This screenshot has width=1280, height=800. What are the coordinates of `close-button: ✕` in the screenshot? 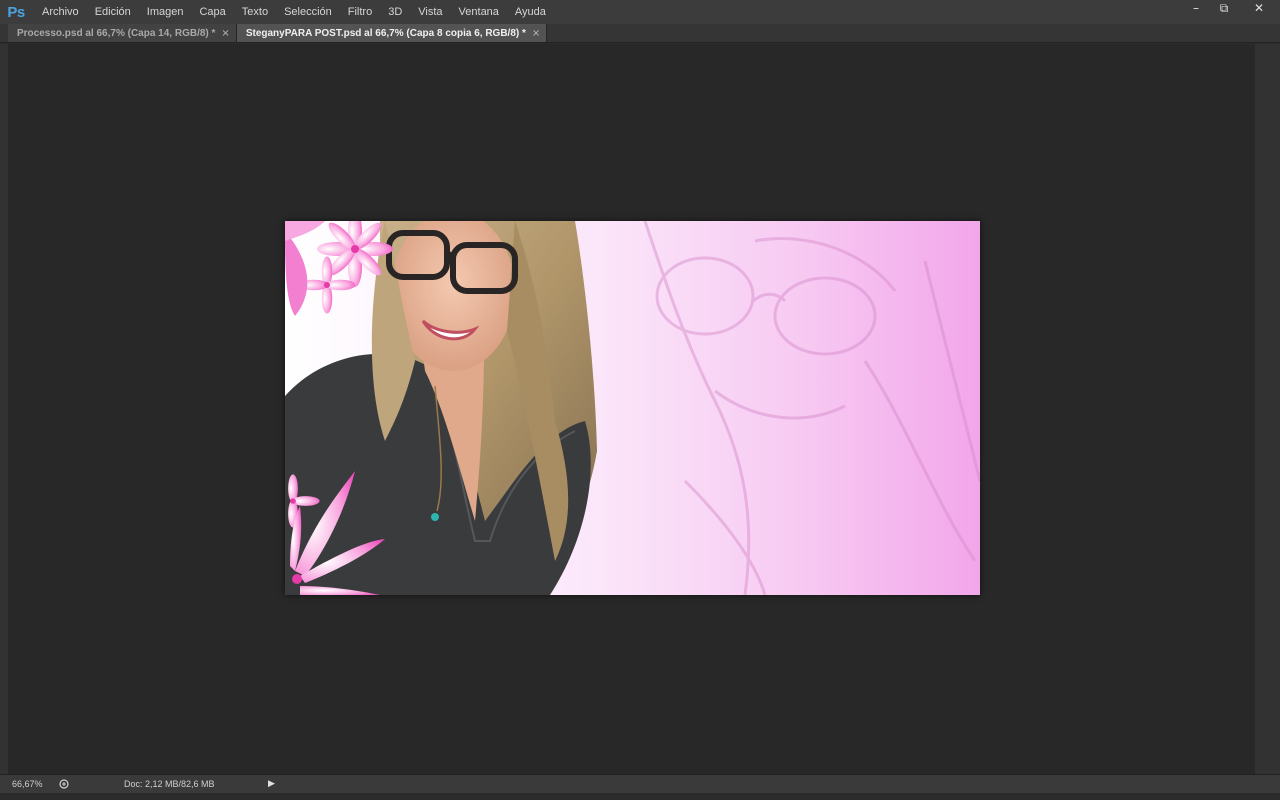 It's located at (1259, 8).